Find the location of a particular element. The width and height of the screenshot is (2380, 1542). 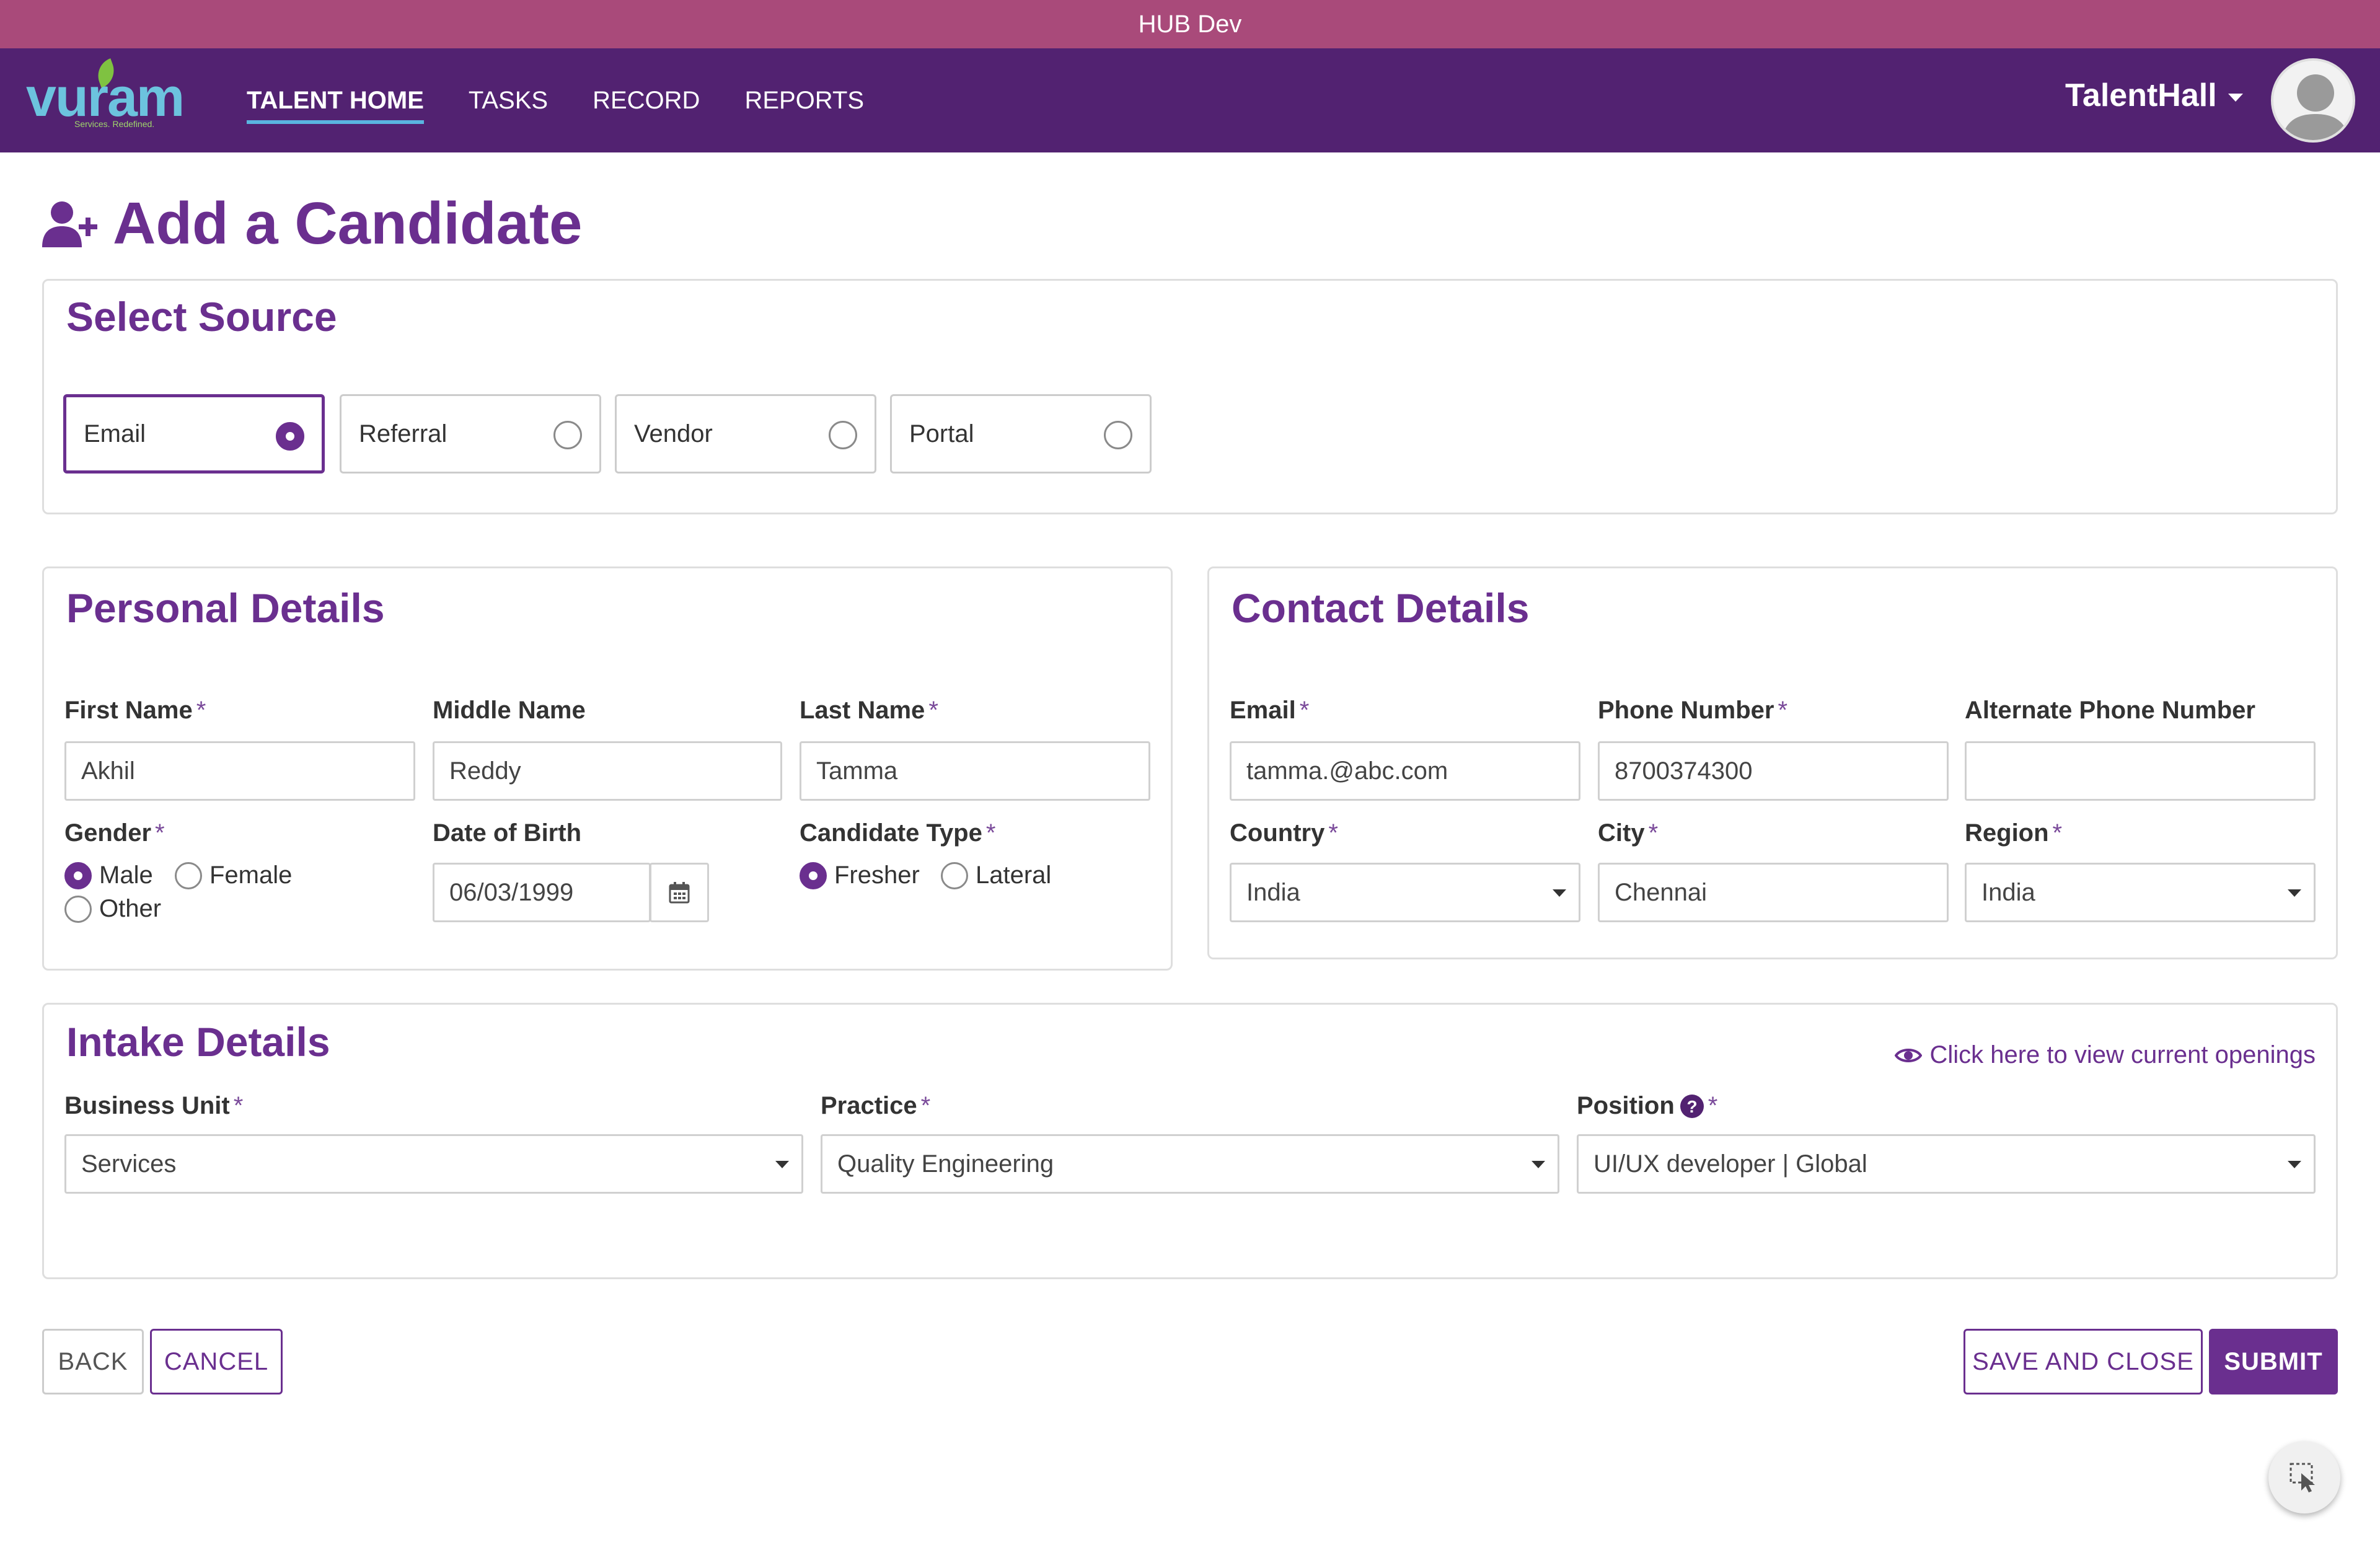

select-source-title: Select Source is located at coordinates (201, 317).